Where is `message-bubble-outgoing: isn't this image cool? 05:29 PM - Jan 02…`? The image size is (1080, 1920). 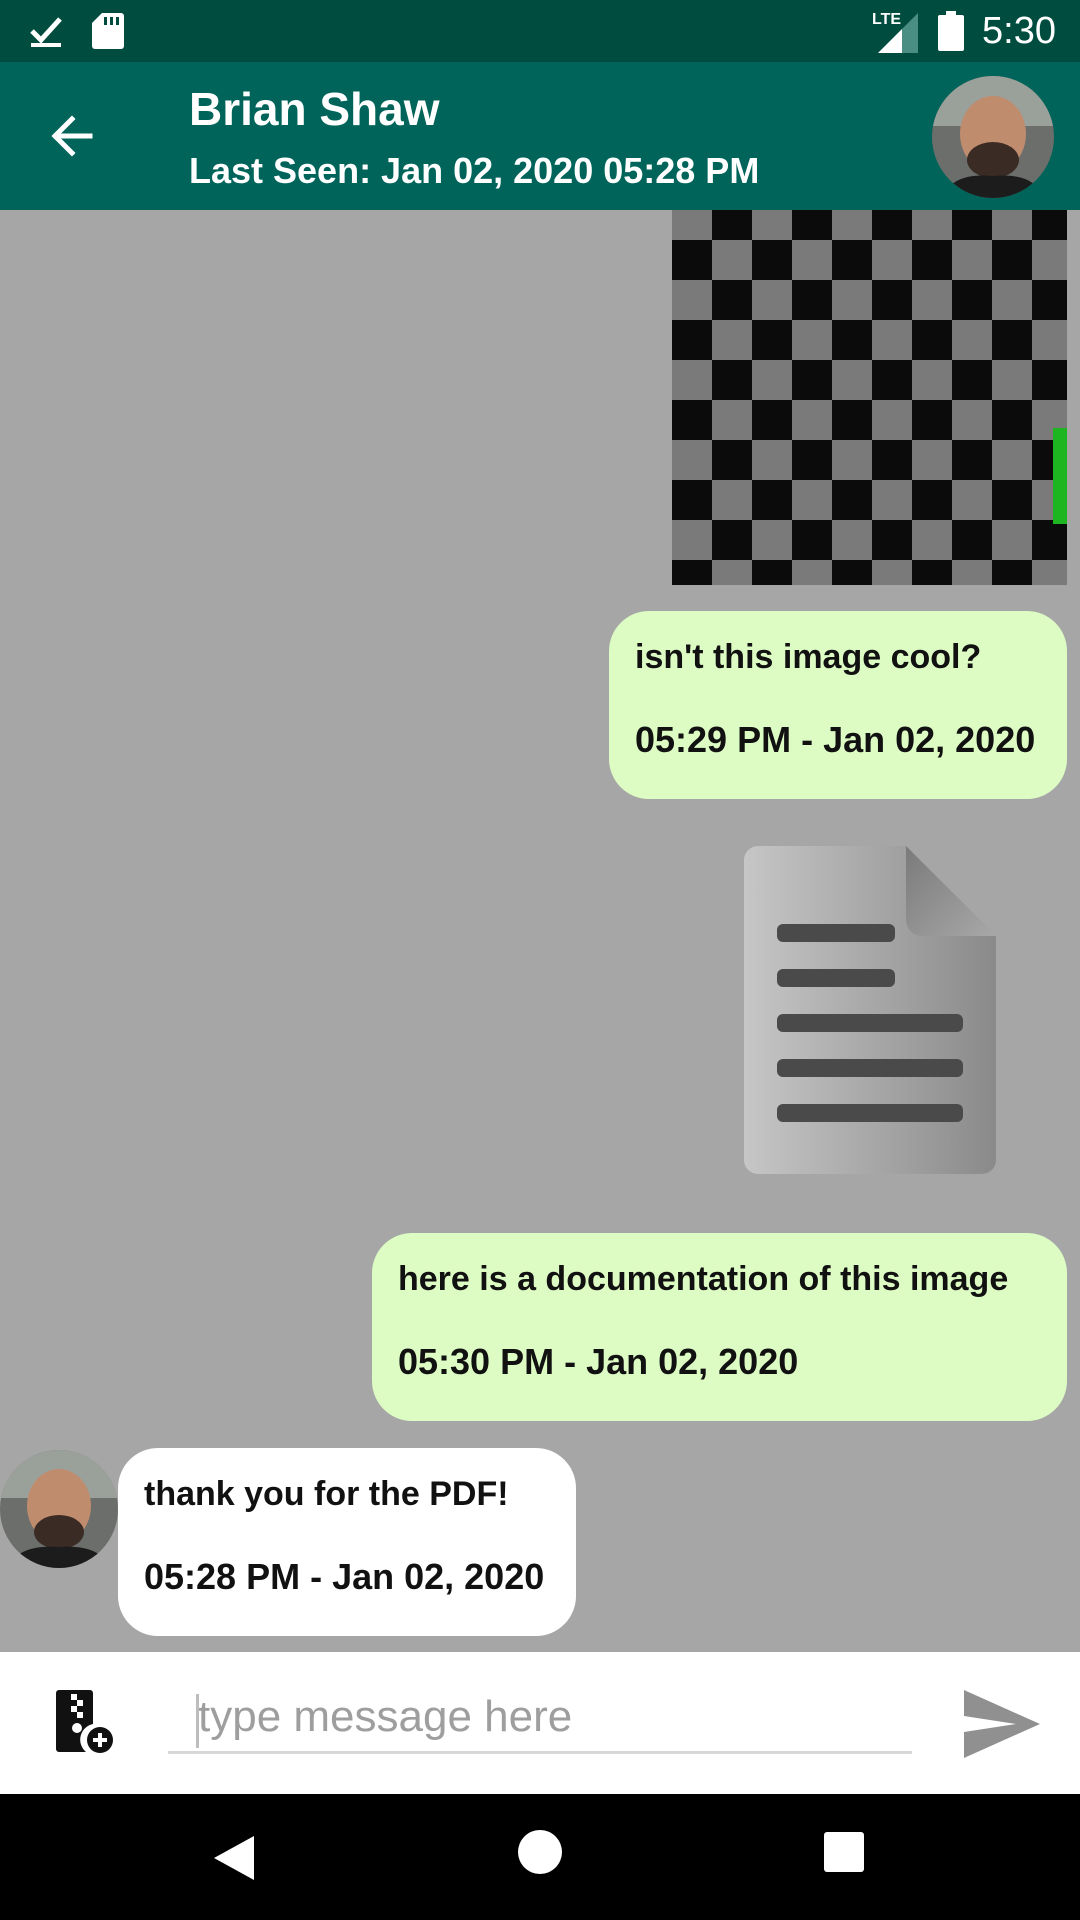 message-bubble-outgoing: isn't this image cool? 05:29 PM - Jan 02… is located at coordinates (838, 705).